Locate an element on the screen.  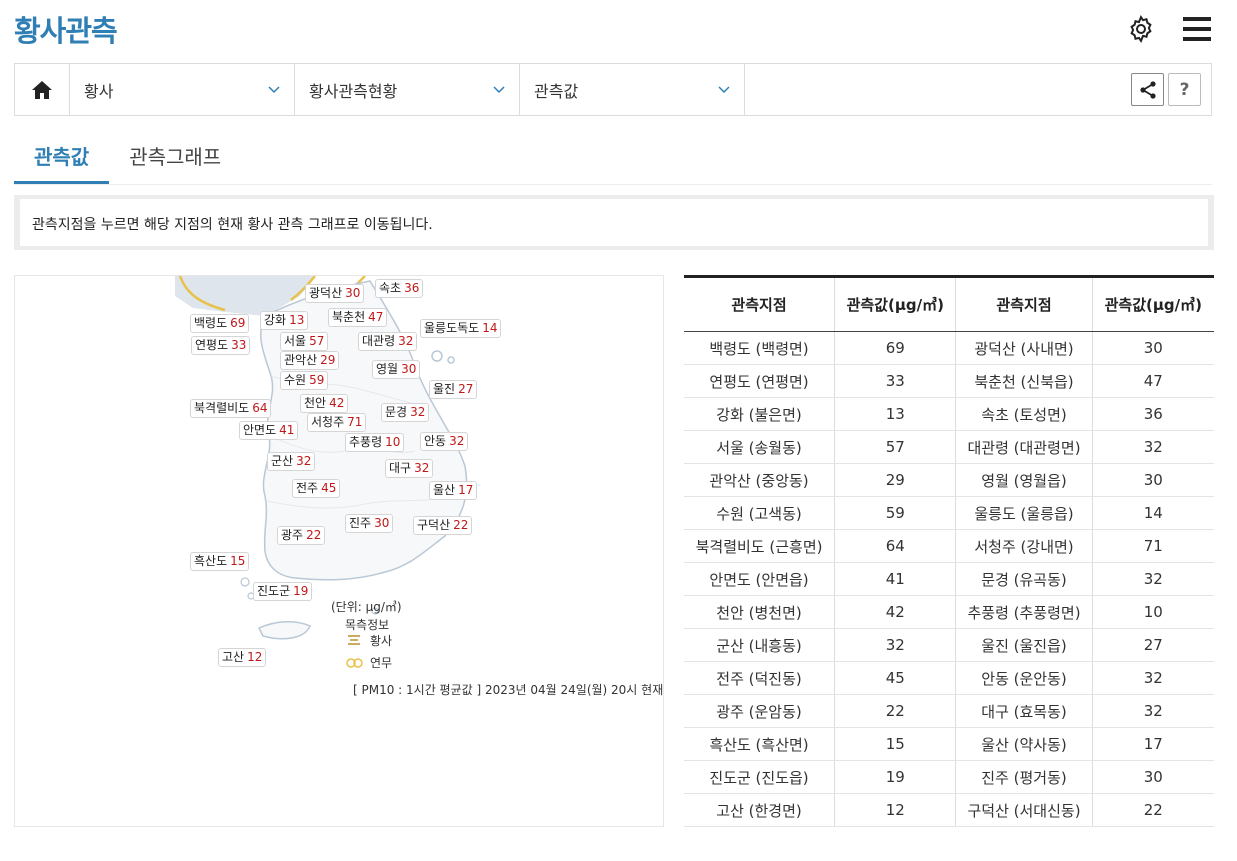
table-row: 전주 (덕진동) 45 안동 (운안동) 32 is located at coordinates (949, 678).